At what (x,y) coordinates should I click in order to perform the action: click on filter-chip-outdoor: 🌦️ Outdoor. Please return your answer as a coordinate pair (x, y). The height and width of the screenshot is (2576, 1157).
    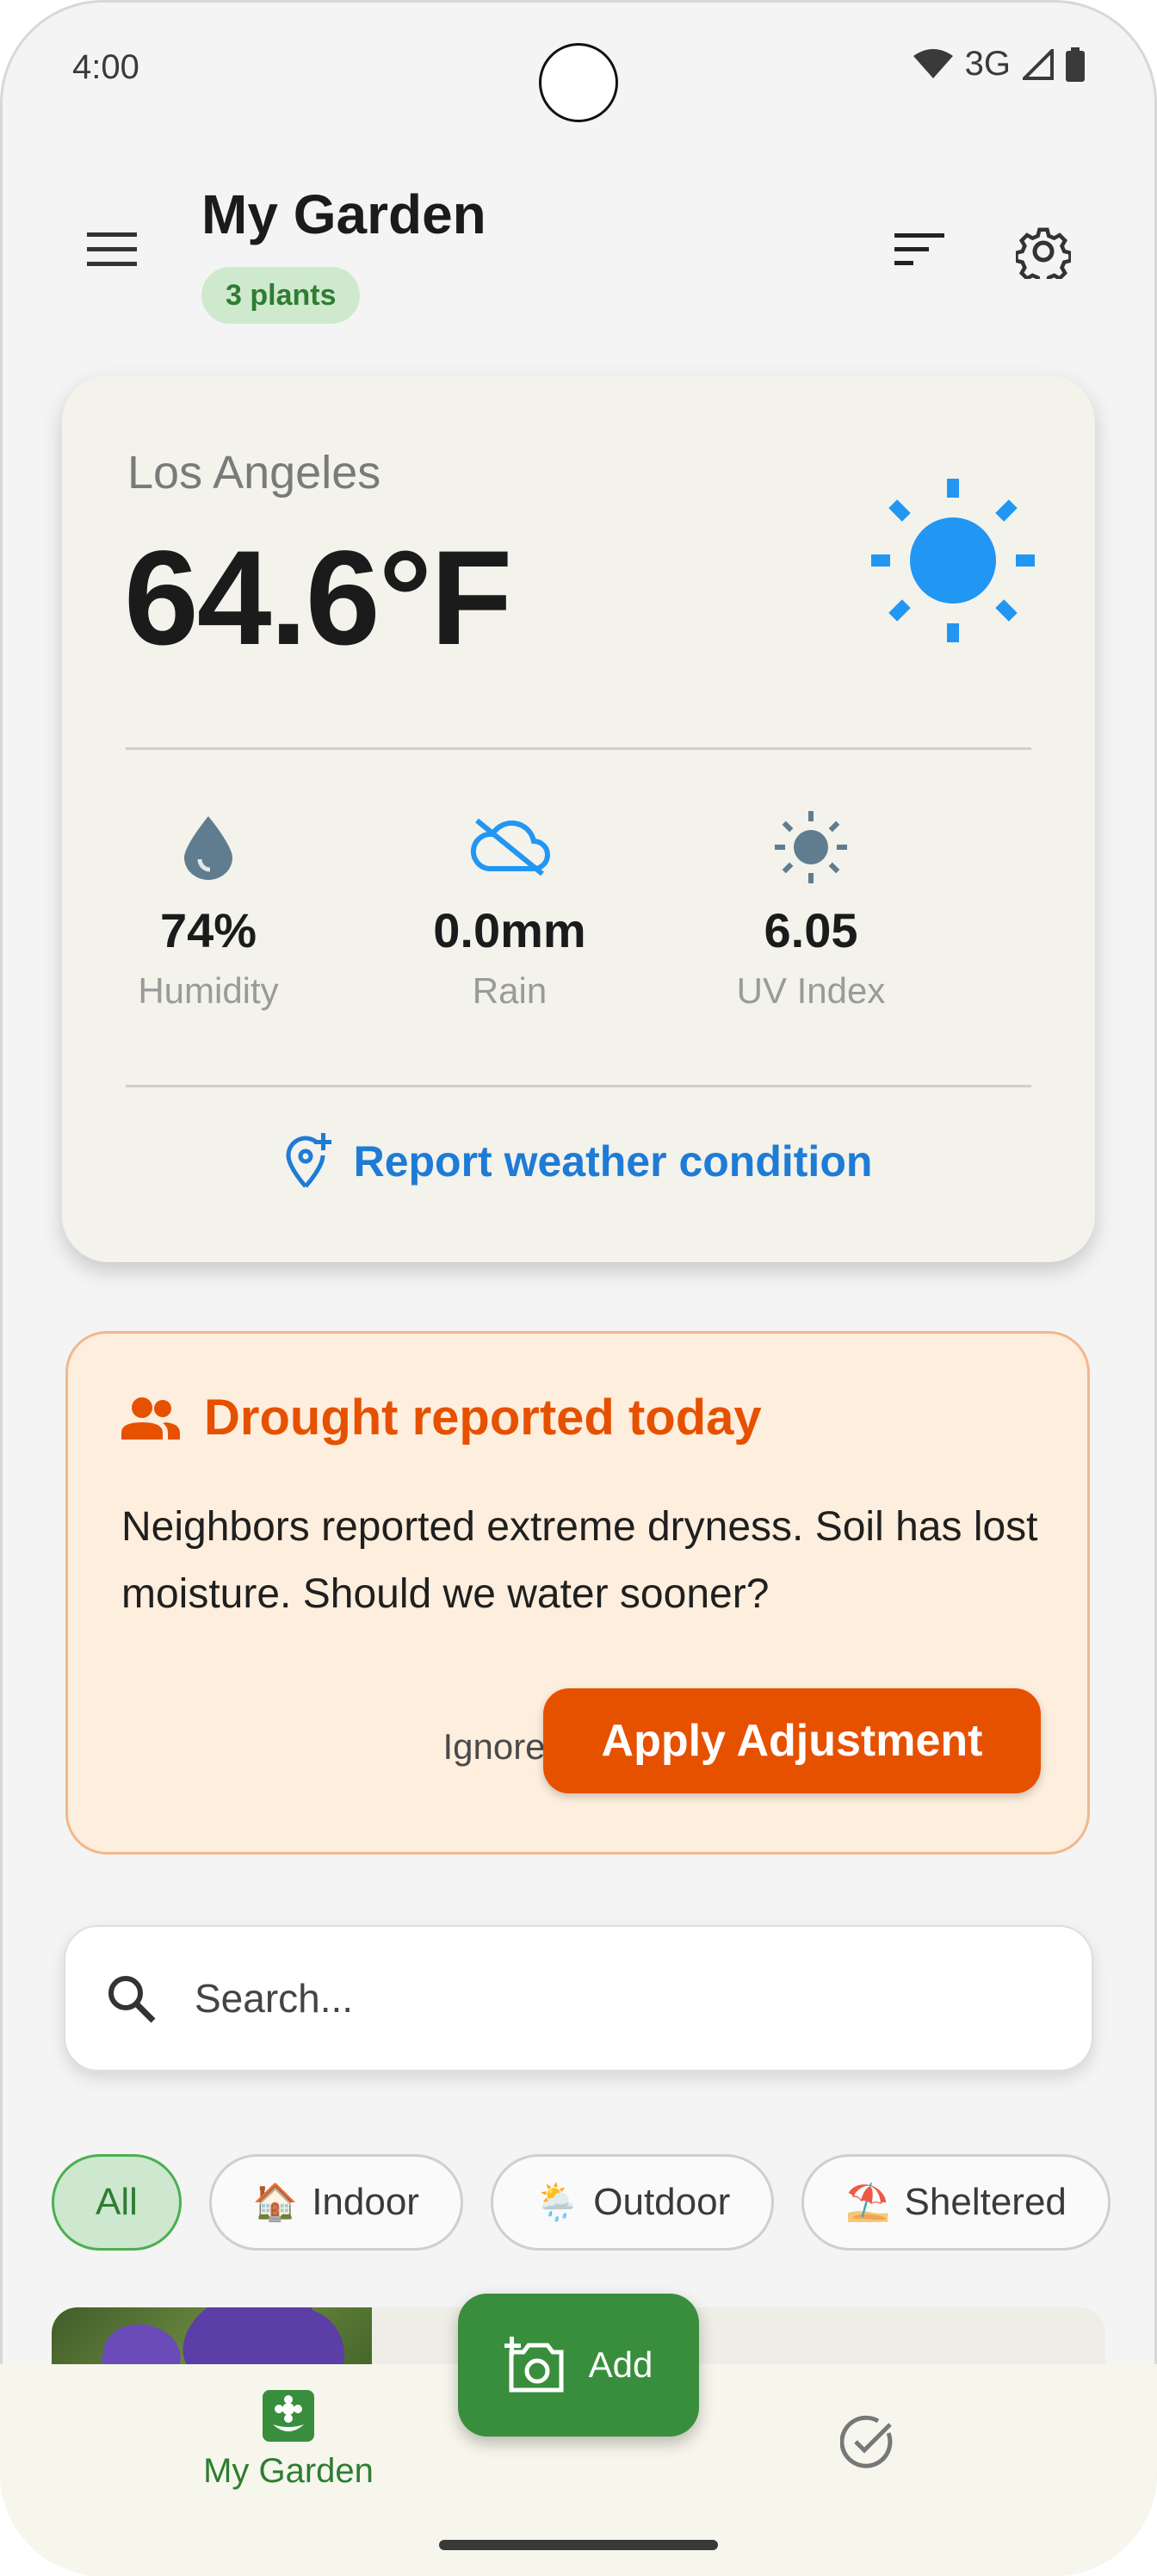
    Looking at the image, I should click on (632, 2202).